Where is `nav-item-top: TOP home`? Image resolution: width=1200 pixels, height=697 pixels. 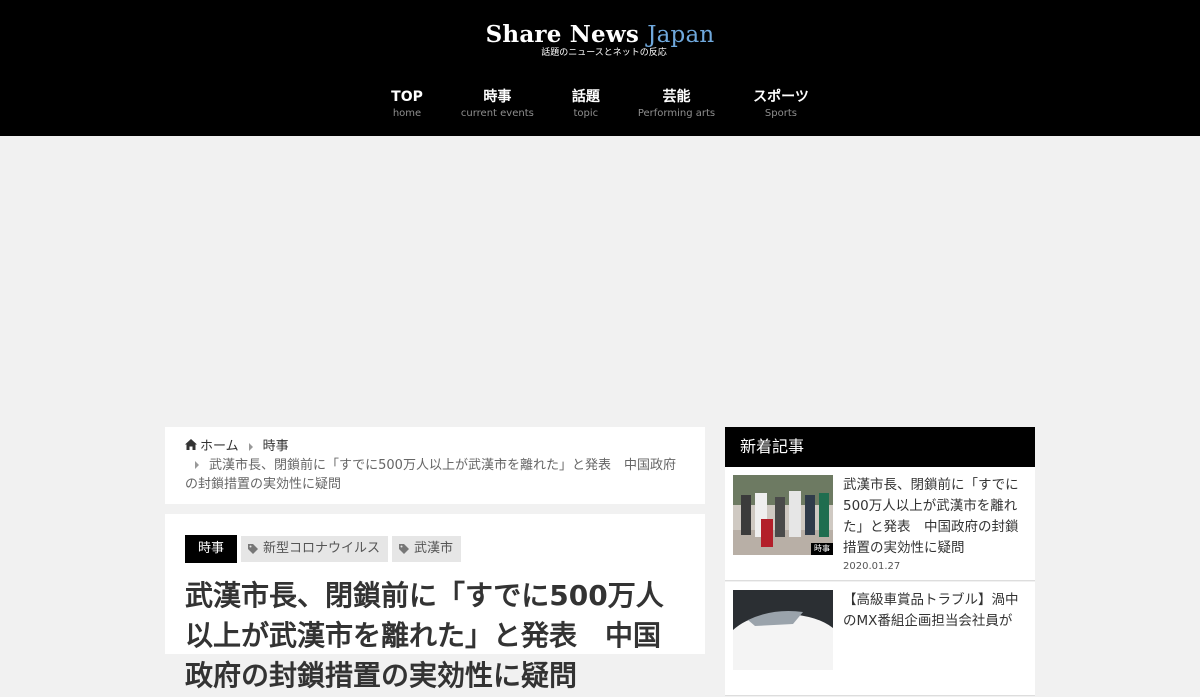 nav-item-top: TOP home is located at coordinates (407, 105).